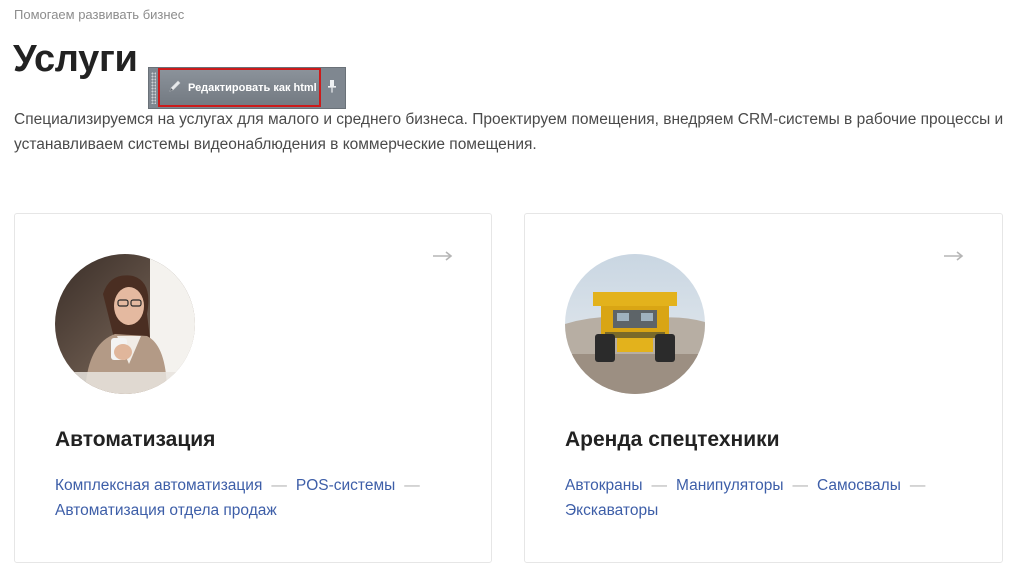 This screenshot has height=573, width=1013. What do you see at coordinates (175, 87) in the screenshot?
I see `pencil-icon` at bounding box center [175, 87].